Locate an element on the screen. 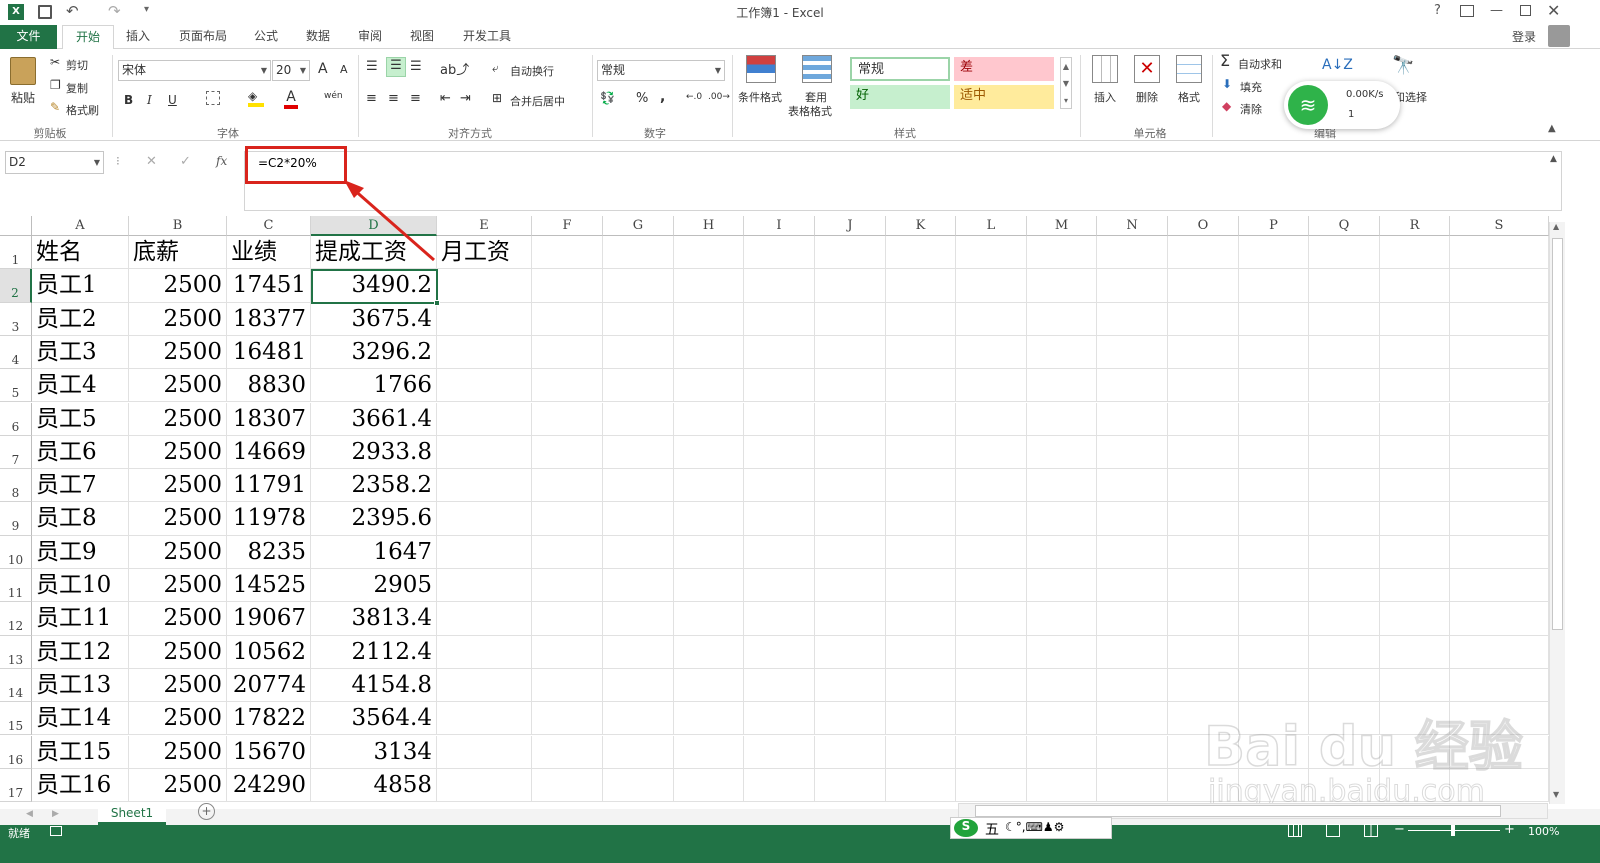  tab-insert: 插入 is located at coordinates (138, 37).